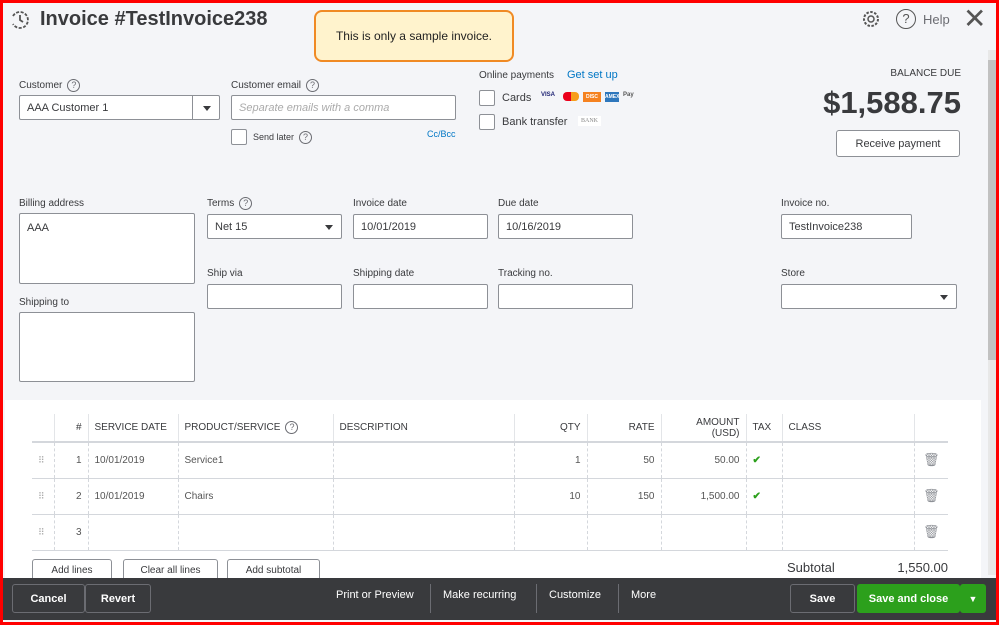 Image resolution: width=999 pixels, height=625 pixels. Describe the element at coordinates (70, 460) in the screenshot. I see `line-number: 1` at that location.